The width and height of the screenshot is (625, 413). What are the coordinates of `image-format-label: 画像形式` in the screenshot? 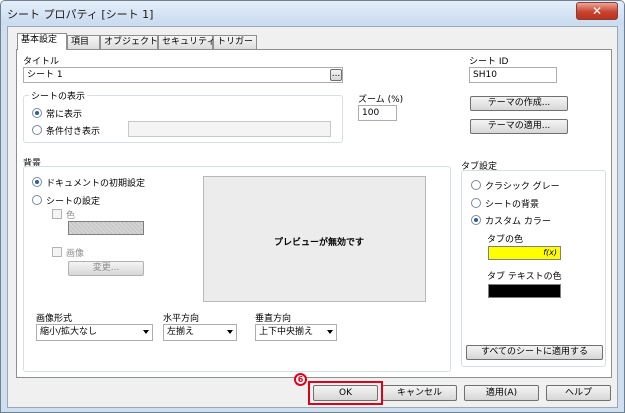 It's located at (54, 319).